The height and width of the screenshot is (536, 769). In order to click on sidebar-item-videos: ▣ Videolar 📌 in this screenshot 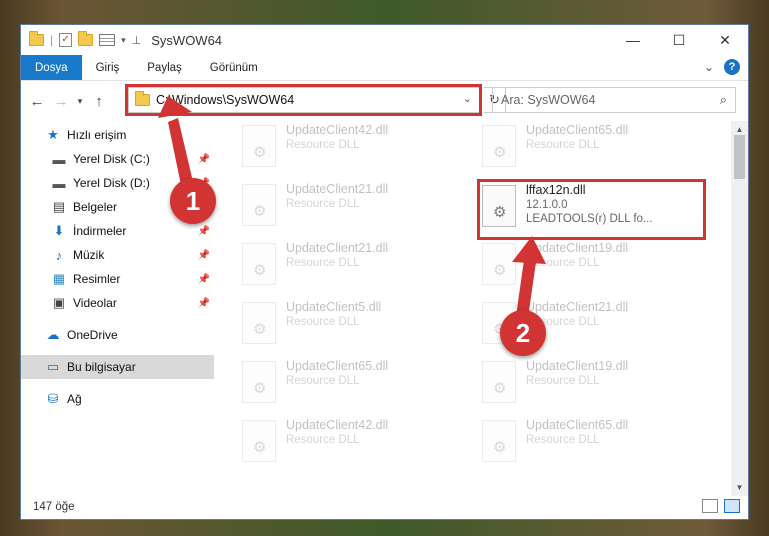, I will do `click(117, 303)`.